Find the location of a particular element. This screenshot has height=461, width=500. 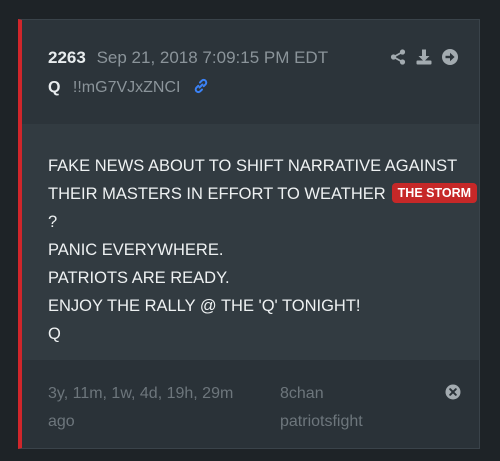

post-actions is located at coordinates (424, 57).